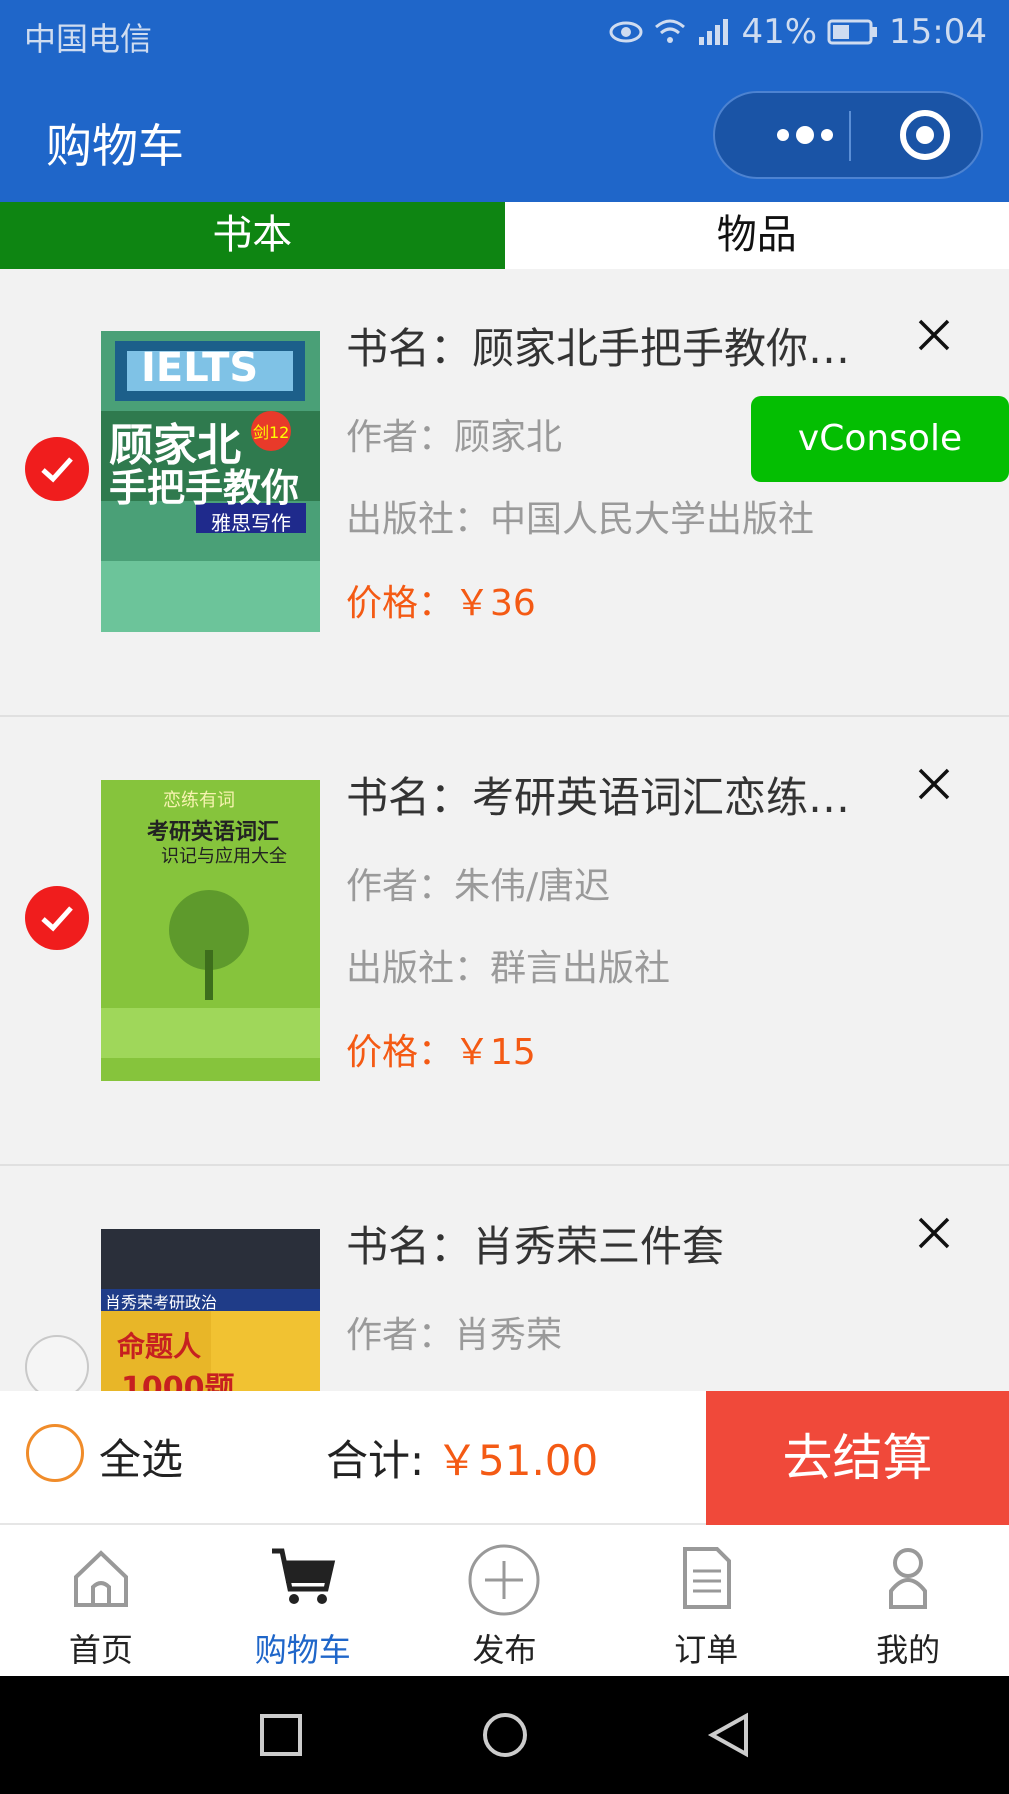 The height and width of the screenshot is (1794, 1009). What do you see at coordinates (756, 235) in the screenshot?
I see `tab-goods: 物品` at bounding box center [756, 235].